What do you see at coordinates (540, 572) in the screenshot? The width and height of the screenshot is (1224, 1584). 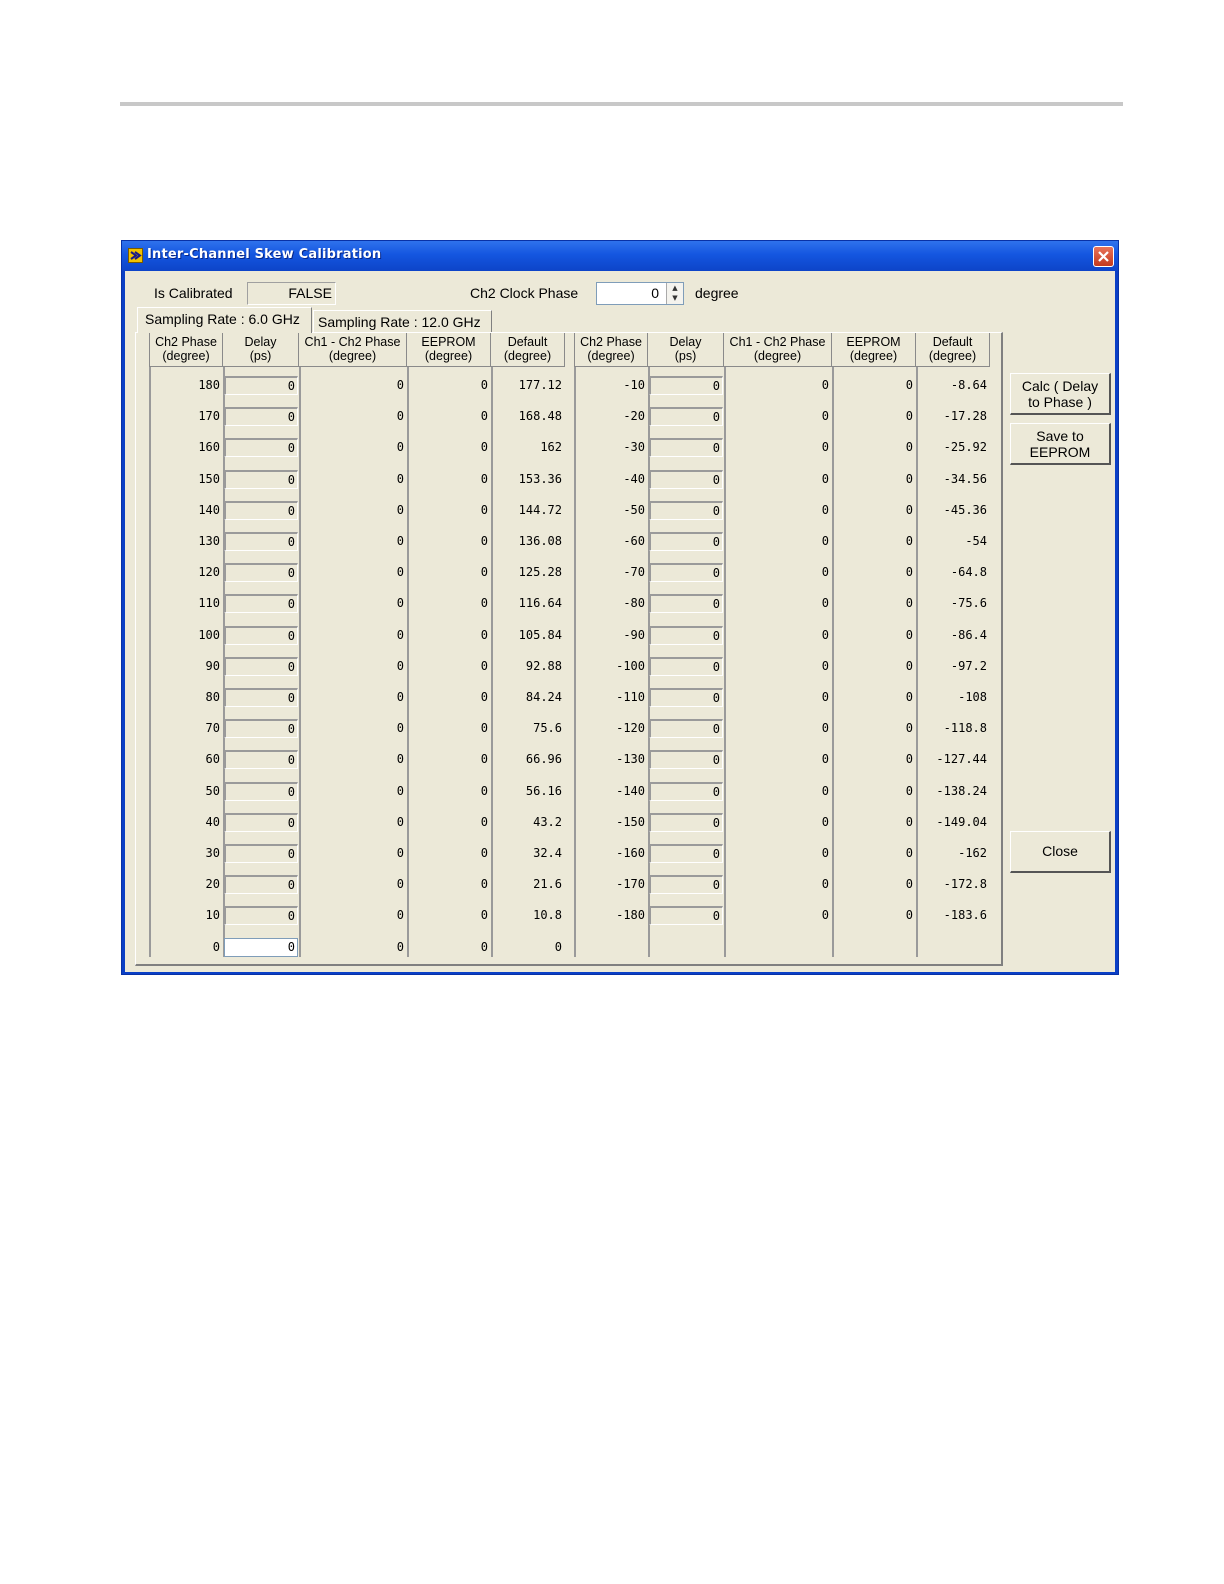 I see `default-cell: 125.28` at bounding box center [540, 572].